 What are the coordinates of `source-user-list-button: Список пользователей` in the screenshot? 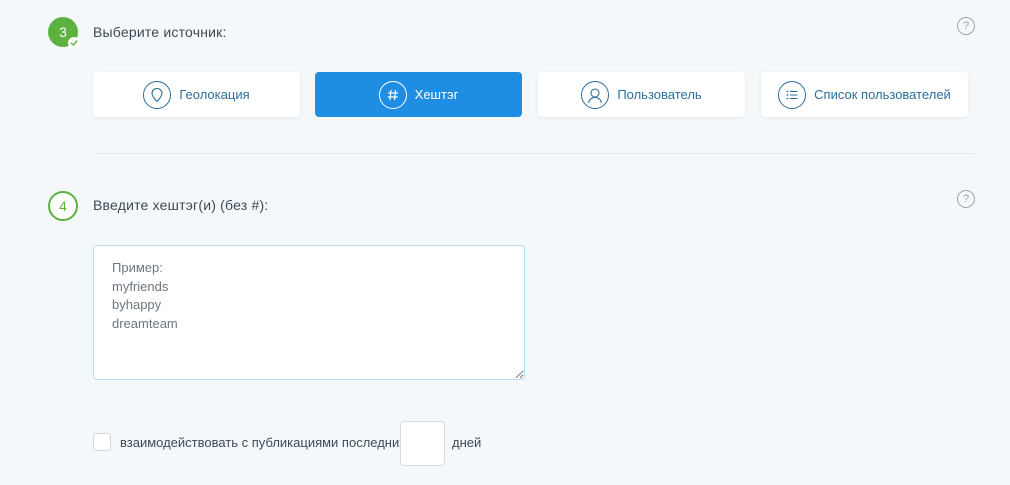 It's located at (864, 94).